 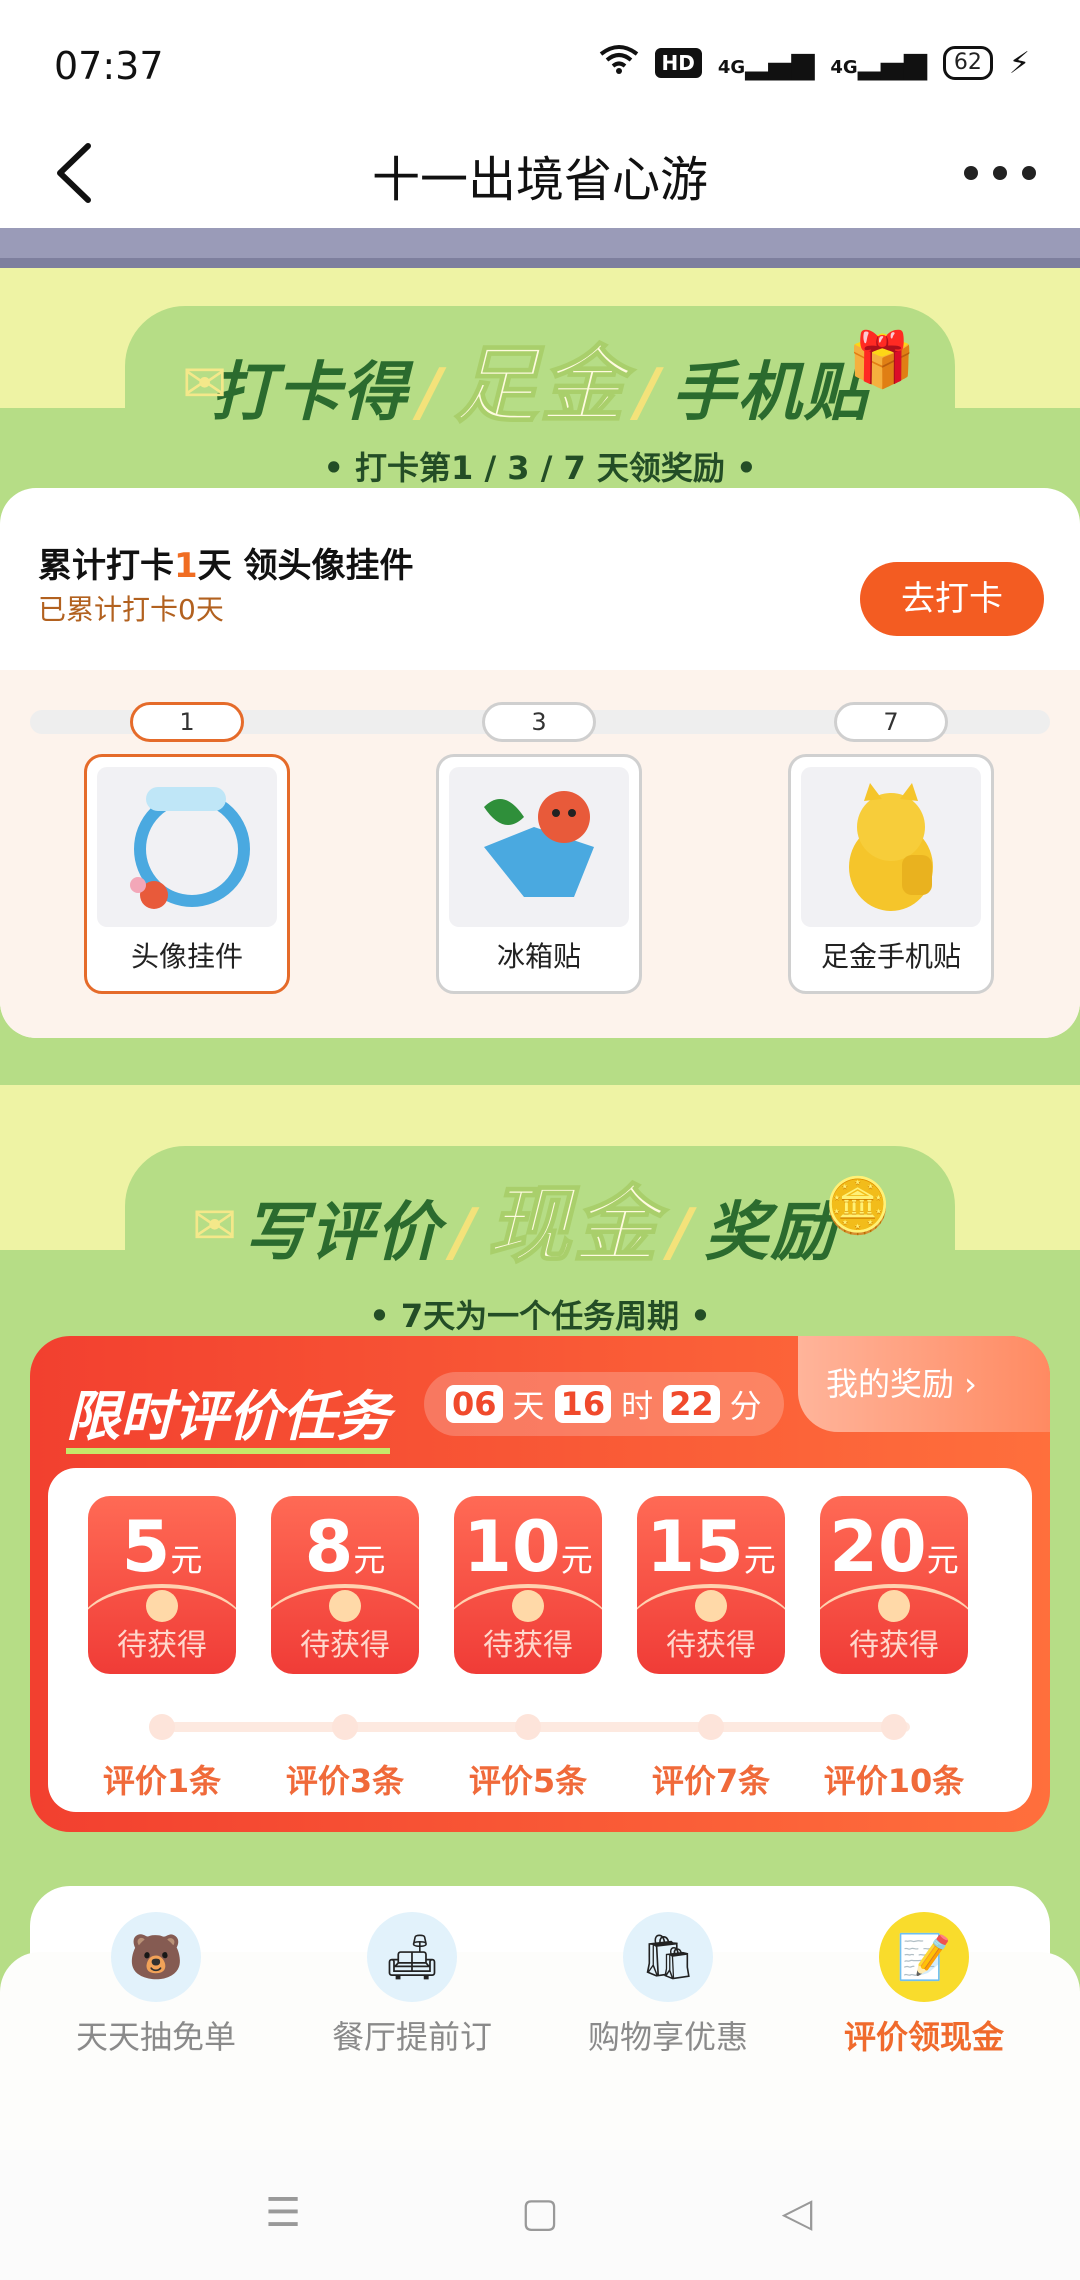 I want to click on my-rewards-link: 我的奖励 ›, so click(x=924, y=1384).